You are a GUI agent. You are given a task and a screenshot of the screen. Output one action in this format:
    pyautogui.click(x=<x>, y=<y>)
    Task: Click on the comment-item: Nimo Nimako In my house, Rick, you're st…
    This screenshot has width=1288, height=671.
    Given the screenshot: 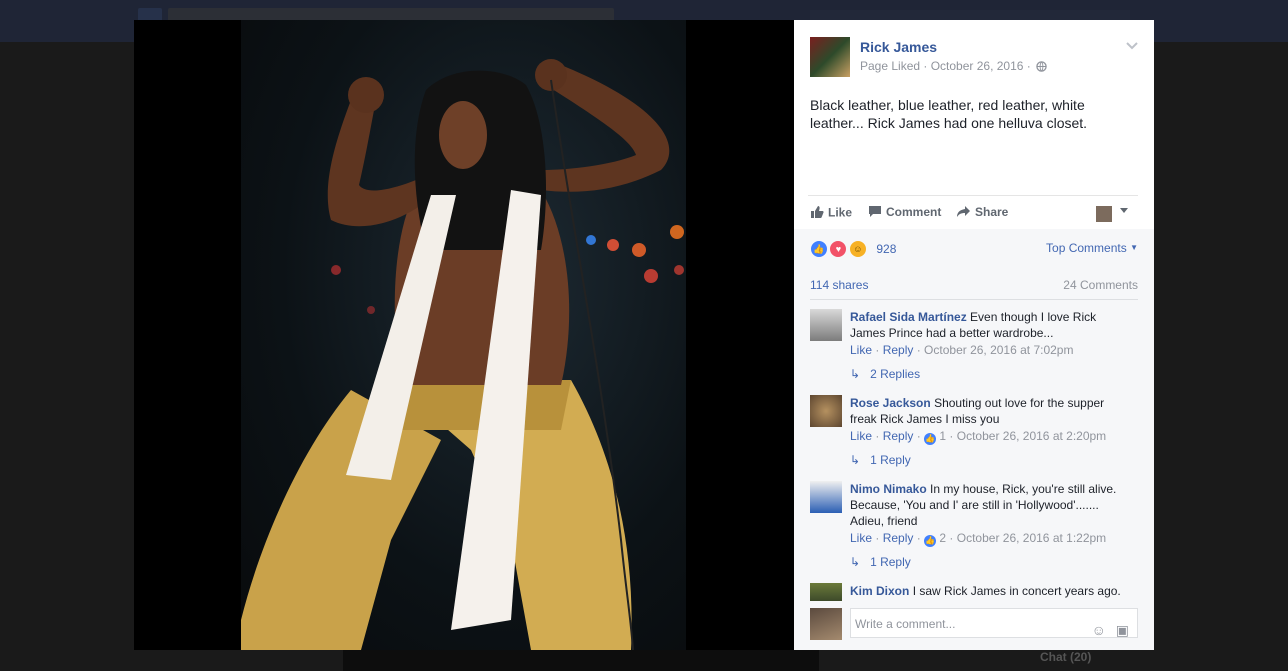 What is the action you would take?
    pyautogui.click(x=974, y=529)
    